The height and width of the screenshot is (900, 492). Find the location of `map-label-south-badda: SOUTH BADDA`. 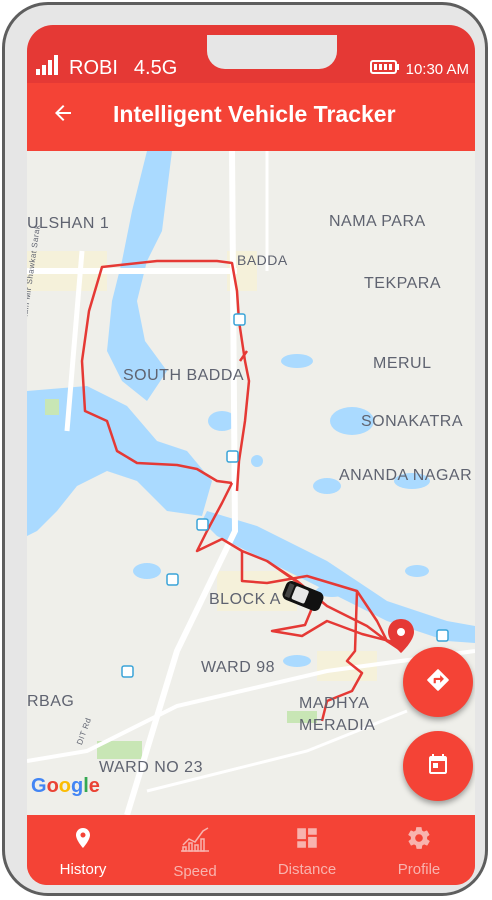

map-label-south-badda: SOUTH BADDA is located at coordinates (184, 375).